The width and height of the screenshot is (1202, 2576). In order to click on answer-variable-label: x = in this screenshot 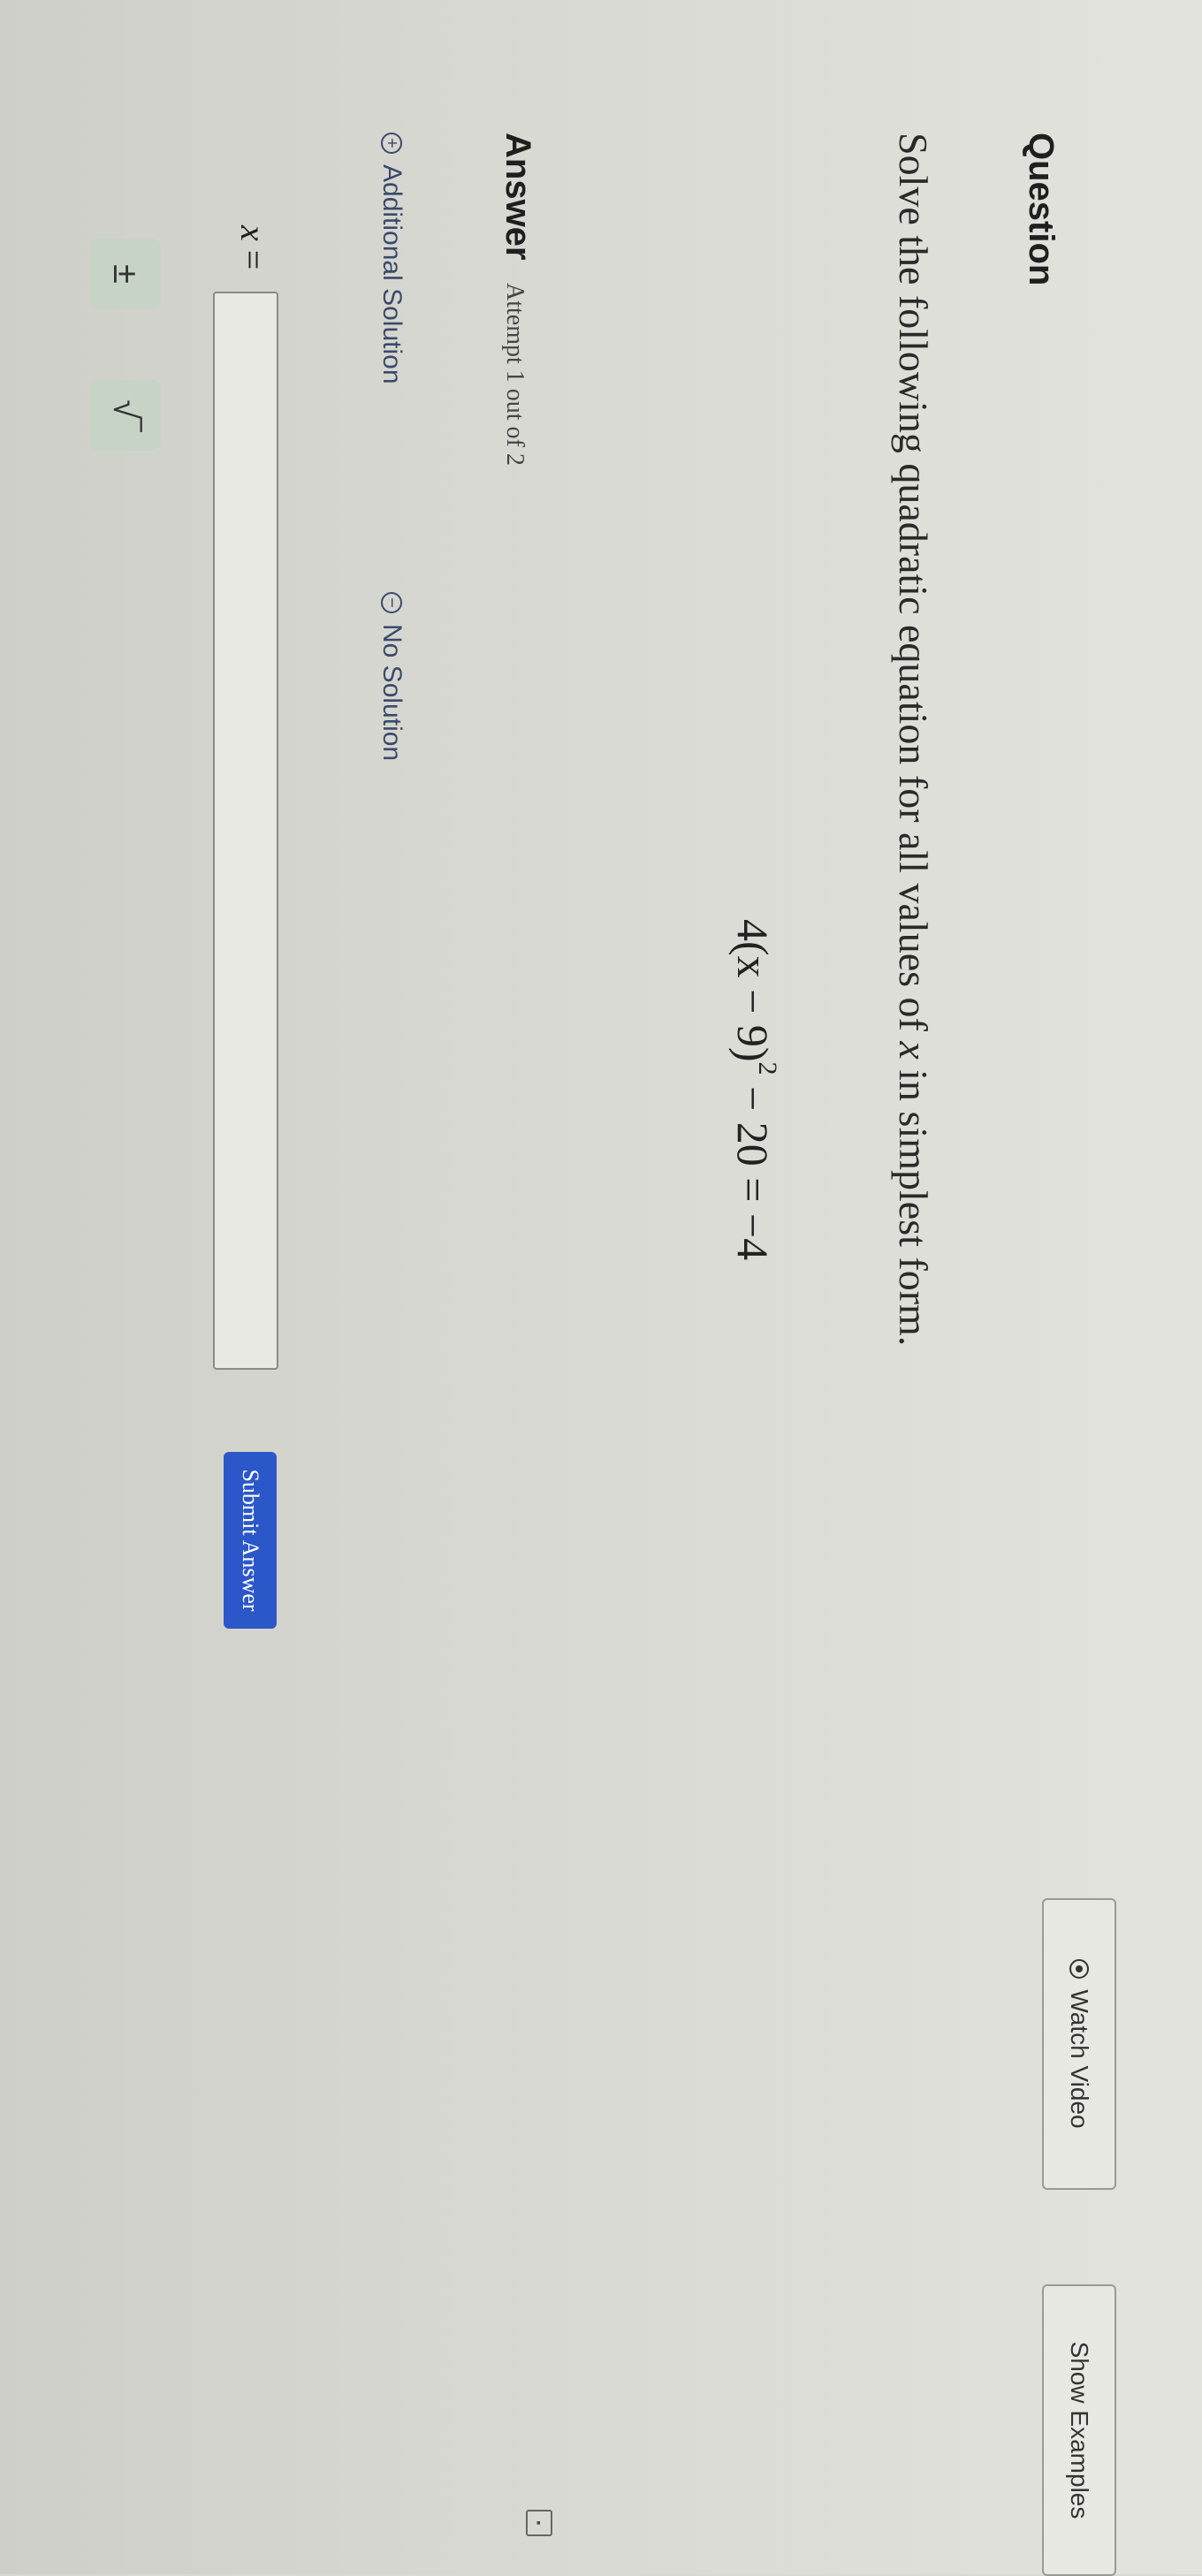, I will do `click(253, 247)`.